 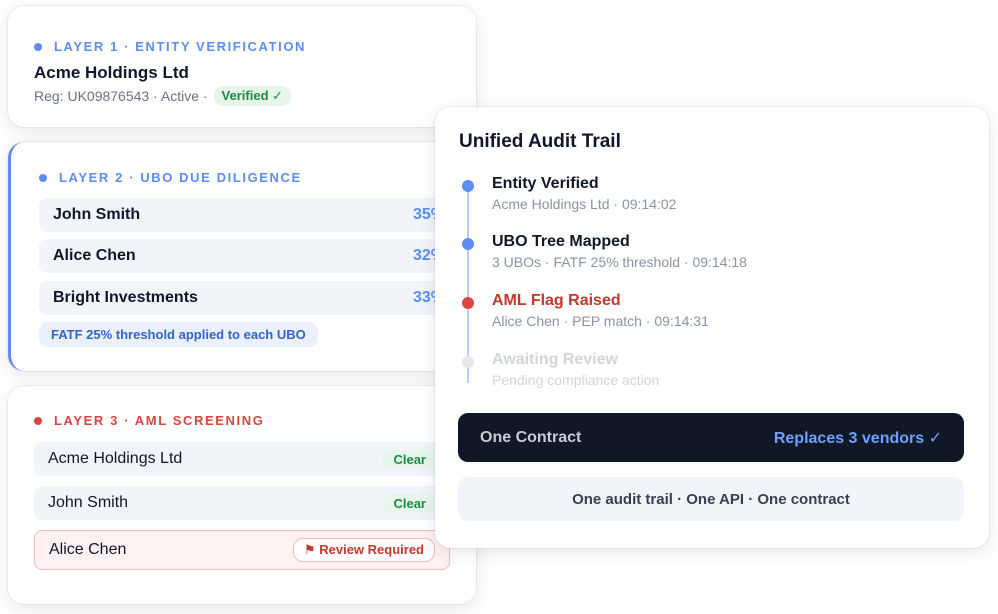 What do you see at coordinates (159, 420) in the screenshot?
I see `layer3-heading-text: LAYER 3 · AML SCREENING` at bounding box center [159, 420].